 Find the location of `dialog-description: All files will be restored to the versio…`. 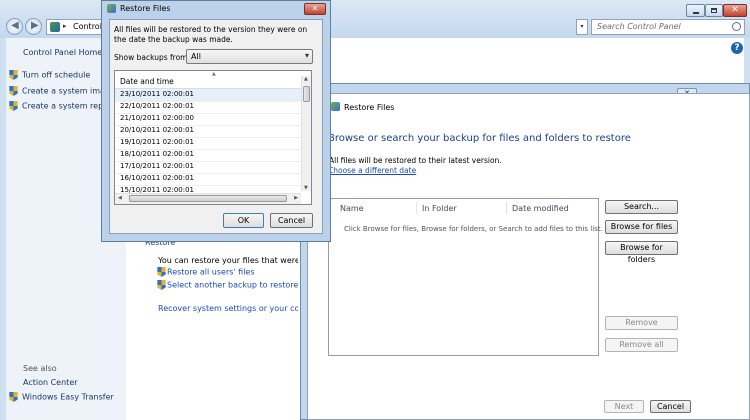

dialog-description: All files will be restored to the versio… is located at coordinates (211, 34).